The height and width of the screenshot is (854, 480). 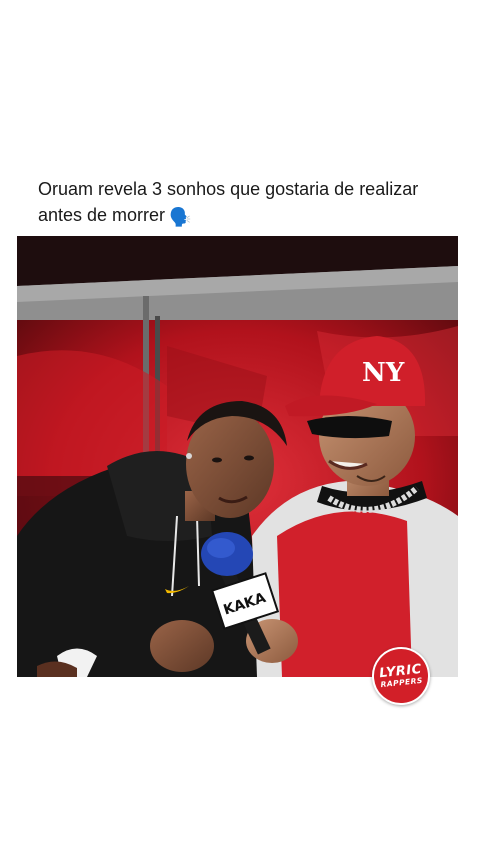 What do you see at coordinates (402, 683) in the screenshot?
I see `watermark-line-2: RAPPERS` at bounding box center [402, 683].